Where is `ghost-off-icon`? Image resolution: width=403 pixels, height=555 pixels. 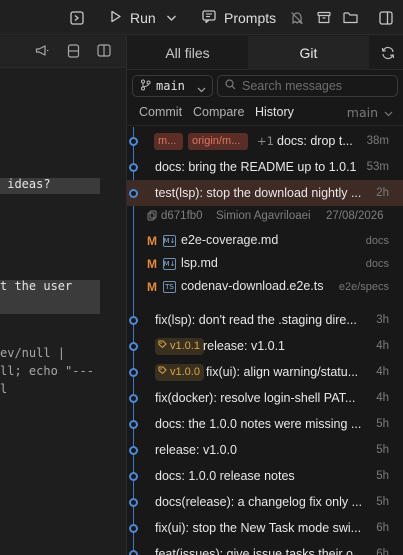
ghost-off-icon is located at coordinates (297, 17).